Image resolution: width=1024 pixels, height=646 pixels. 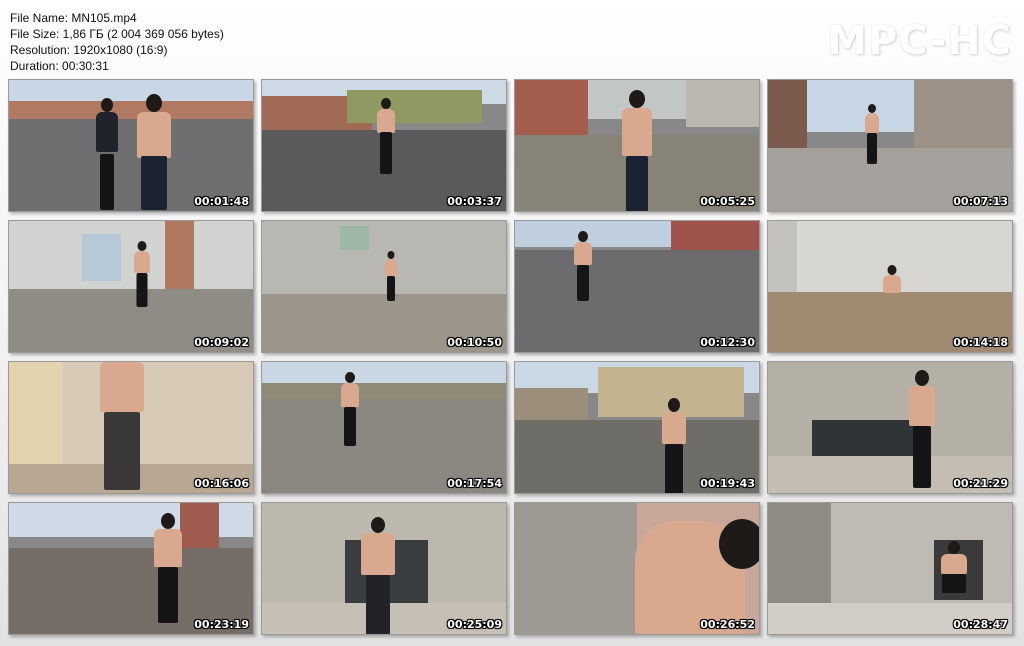 What do you see at coordinates (131, 286) in the screenshot?
I see `thumbnail: 00:09:02` at bounding box center [131, 286].